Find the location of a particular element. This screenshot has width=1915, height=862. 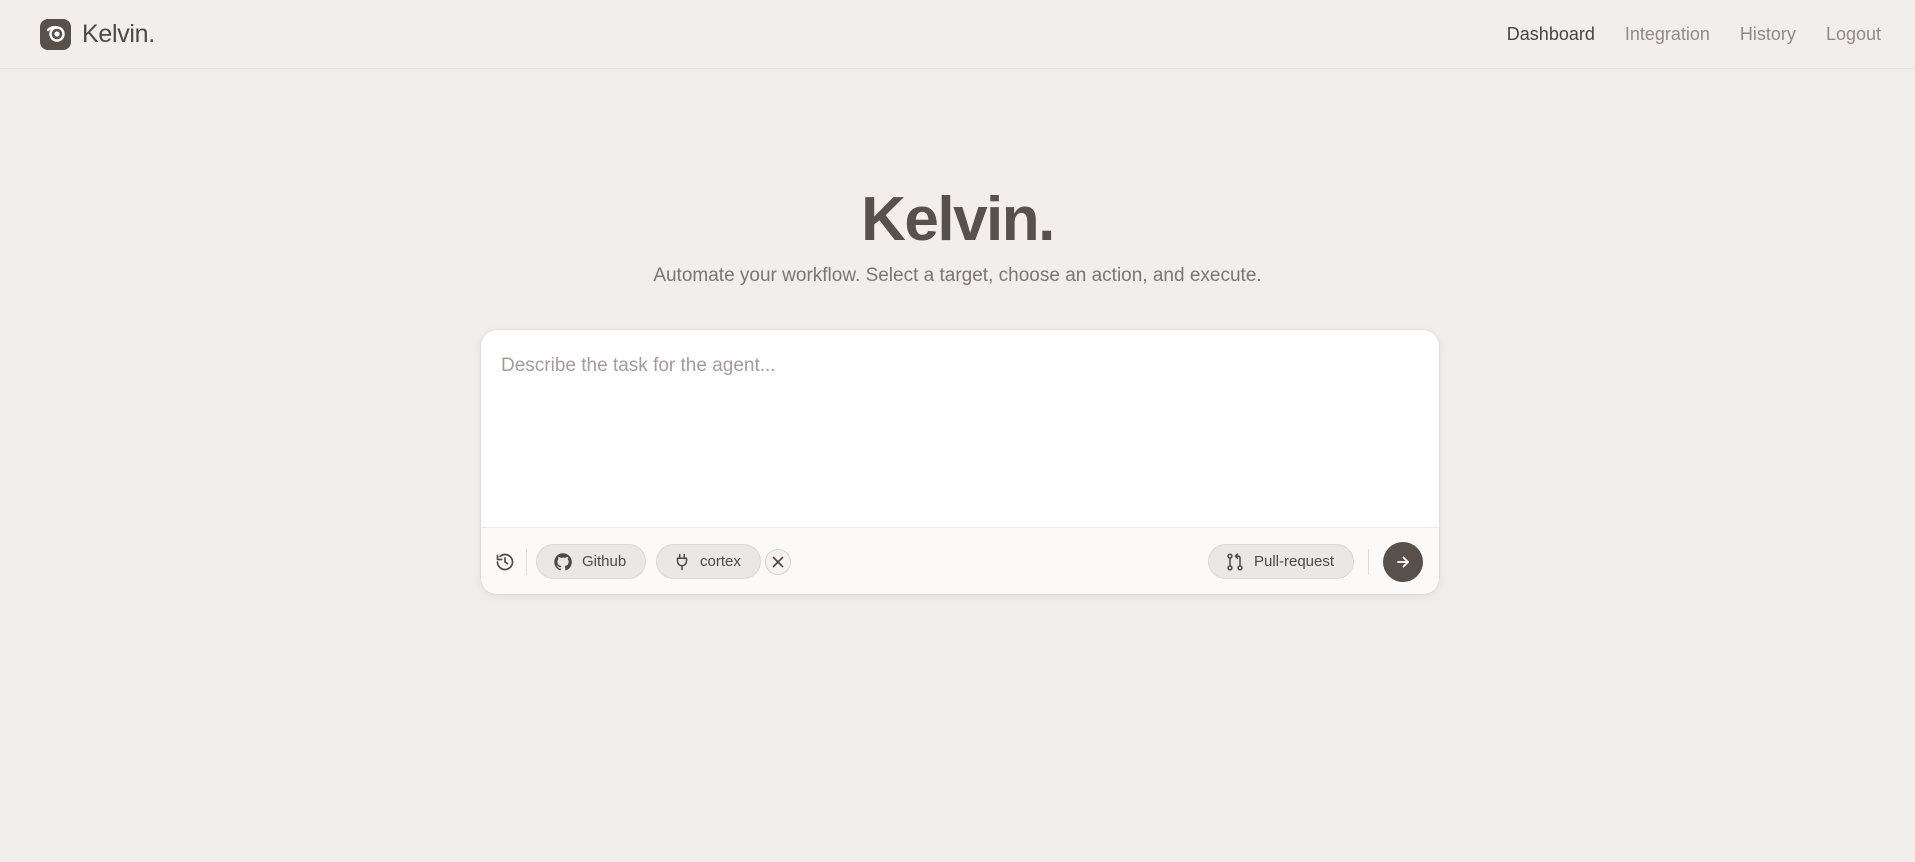

git-pull-request-icon is located at coordinates (1235, 562).